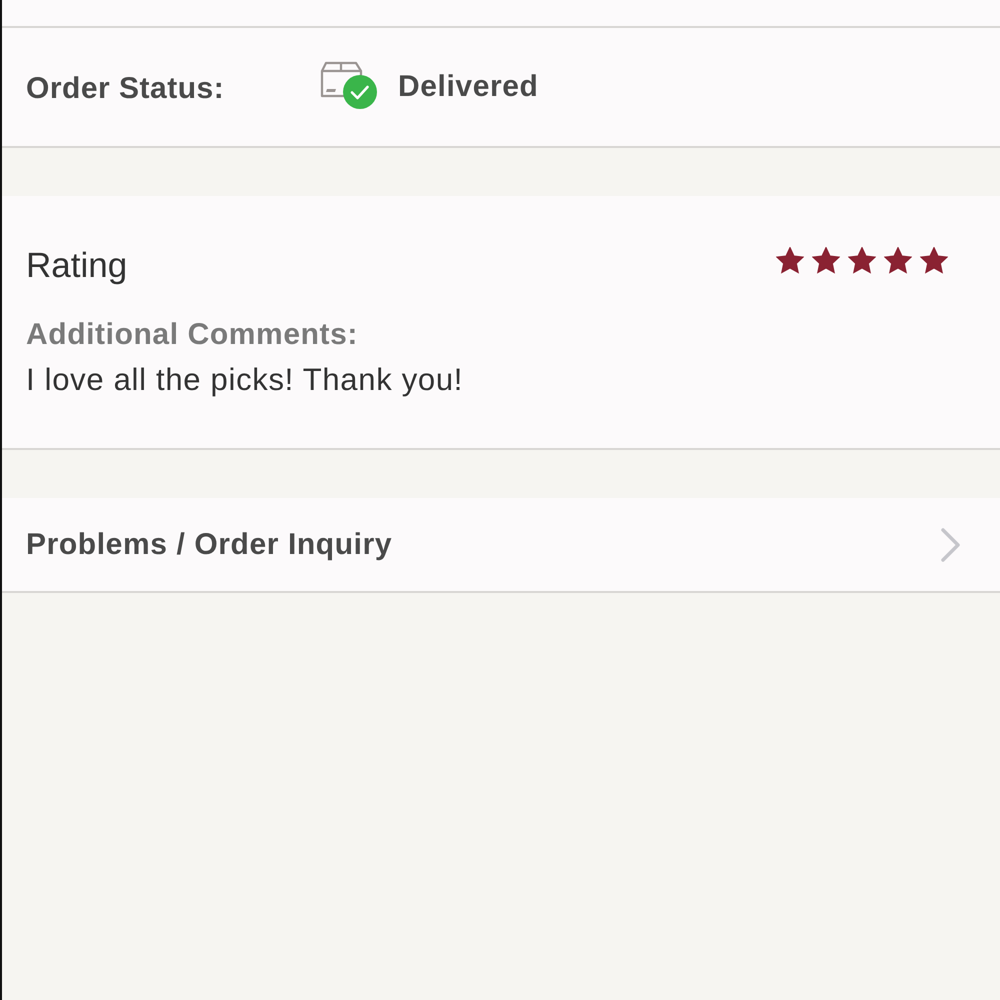  I want to click on order-status-value: Delivered, so click(468, 87).